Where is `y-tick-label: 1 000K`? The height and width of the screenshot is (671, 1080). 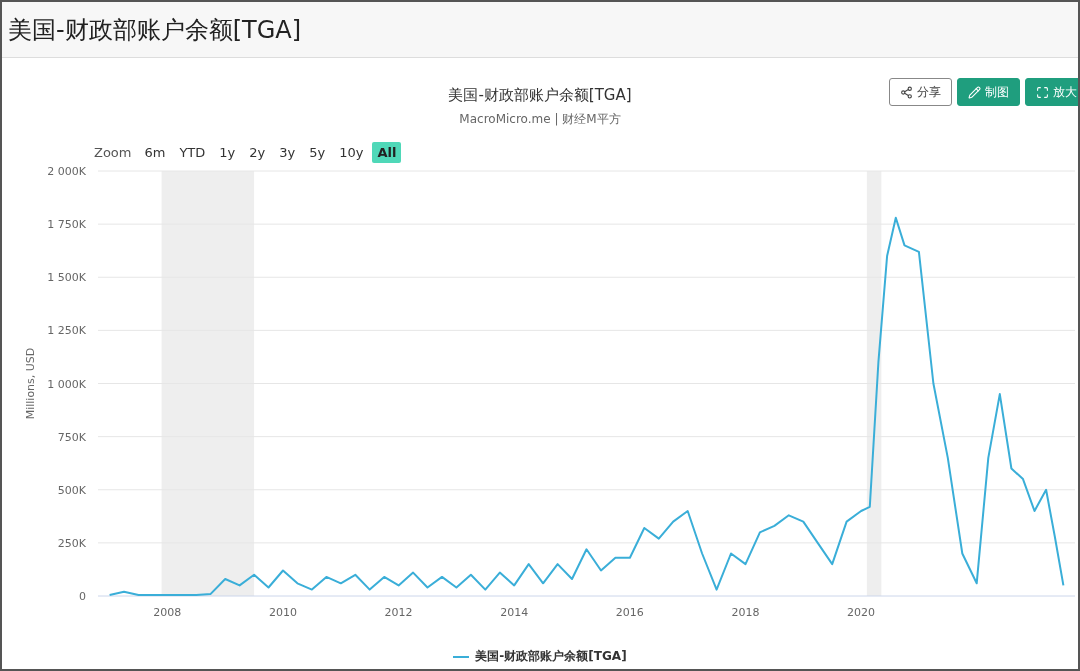 y-tick-label: 1 000K is located at coordinates (66, 384).